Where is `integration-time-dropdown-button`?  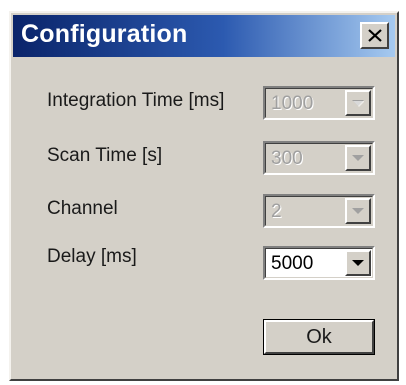 integration-time-dropdown-button is located at coordinates (358, 103).